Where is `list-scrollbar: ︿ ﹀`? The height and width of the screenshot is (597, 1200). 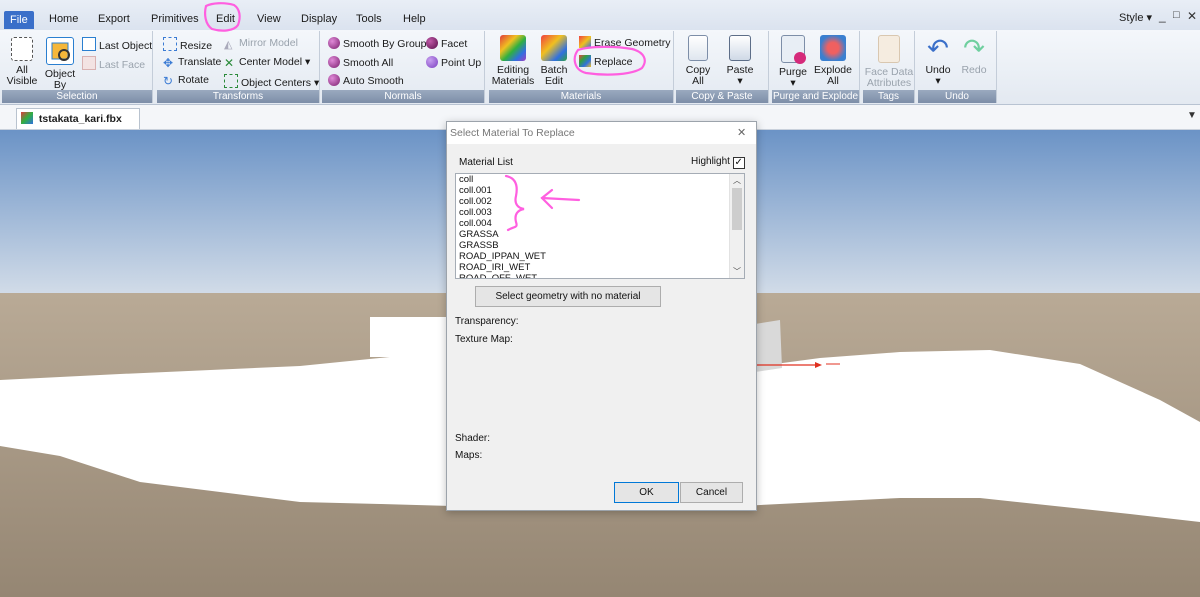
list-scrollbar: ︿ ﹀ is located at coordinates (736, 226).